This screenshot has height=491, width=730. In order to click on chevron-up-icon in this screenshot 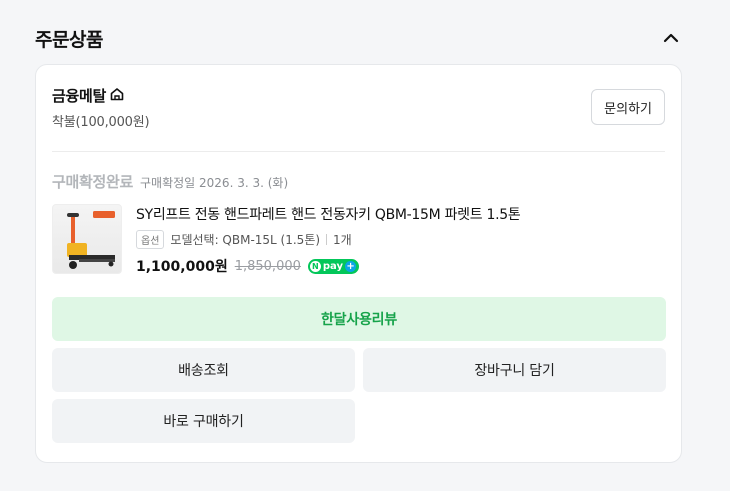, I will do `click(671, 38)`.